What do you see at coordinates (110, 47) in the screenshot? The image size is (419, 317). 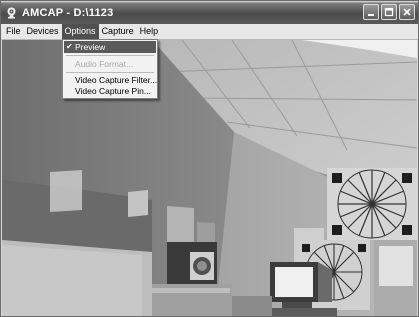 I see `menu-item-preview: ✔ Preview` at bounding box center [110, 47].